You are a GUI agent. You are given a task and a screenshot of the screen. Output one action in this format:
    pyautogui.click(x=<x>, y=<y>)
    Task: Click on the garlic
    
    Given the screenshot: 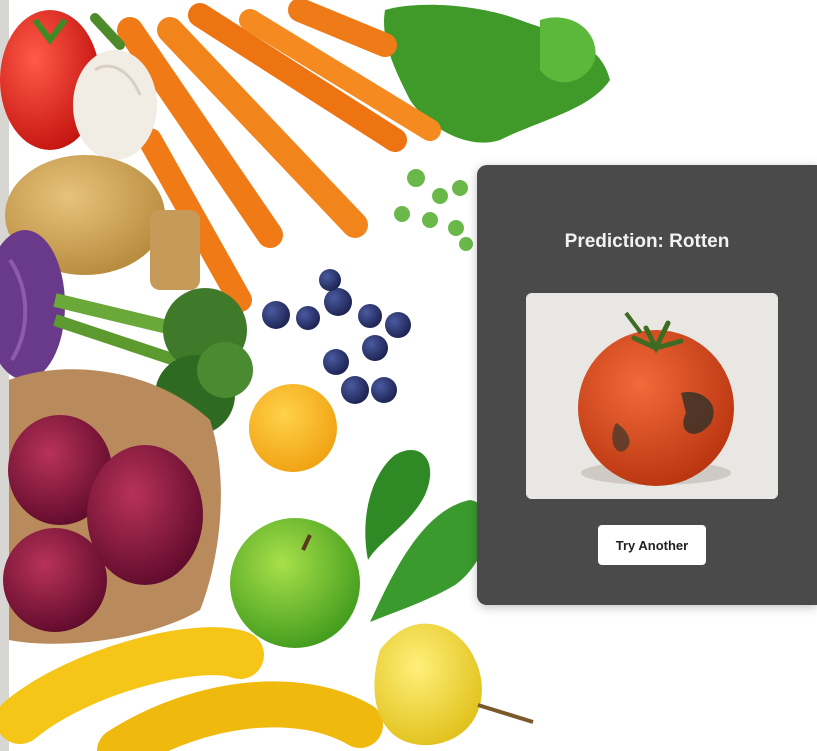 What is the action you would take?
    pyautogui.click(x=115, y=105)
    